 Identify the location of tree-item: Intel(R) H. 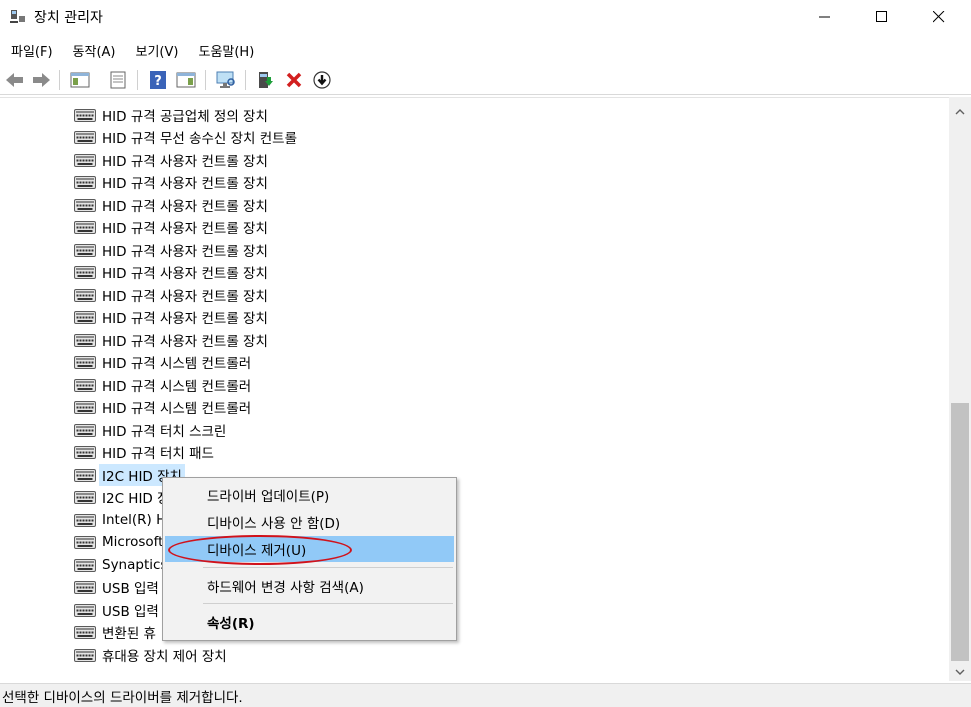
(120, 520).